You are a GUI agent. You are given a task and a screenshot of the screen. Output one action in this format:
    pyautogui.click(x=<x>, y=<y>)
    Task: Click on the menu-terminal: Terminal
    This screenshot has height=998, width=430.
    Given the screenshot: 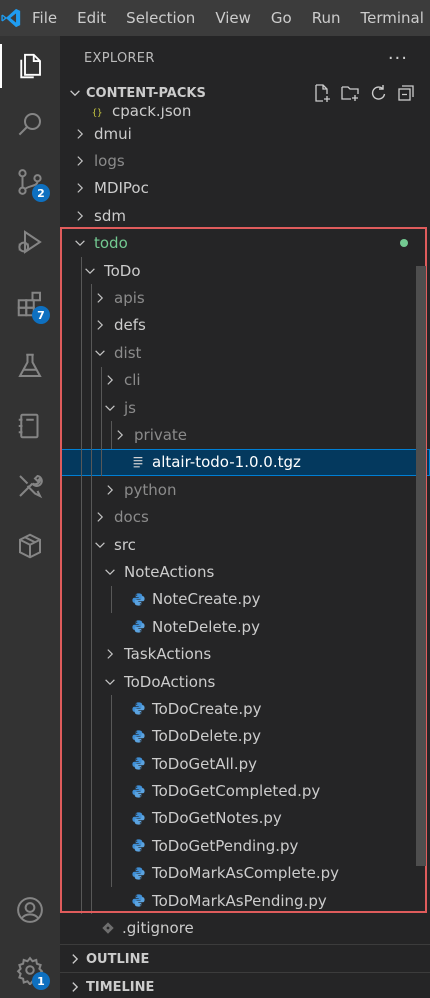 What is the action you would take?
    pyautogui.click(x=390, y=18)
    